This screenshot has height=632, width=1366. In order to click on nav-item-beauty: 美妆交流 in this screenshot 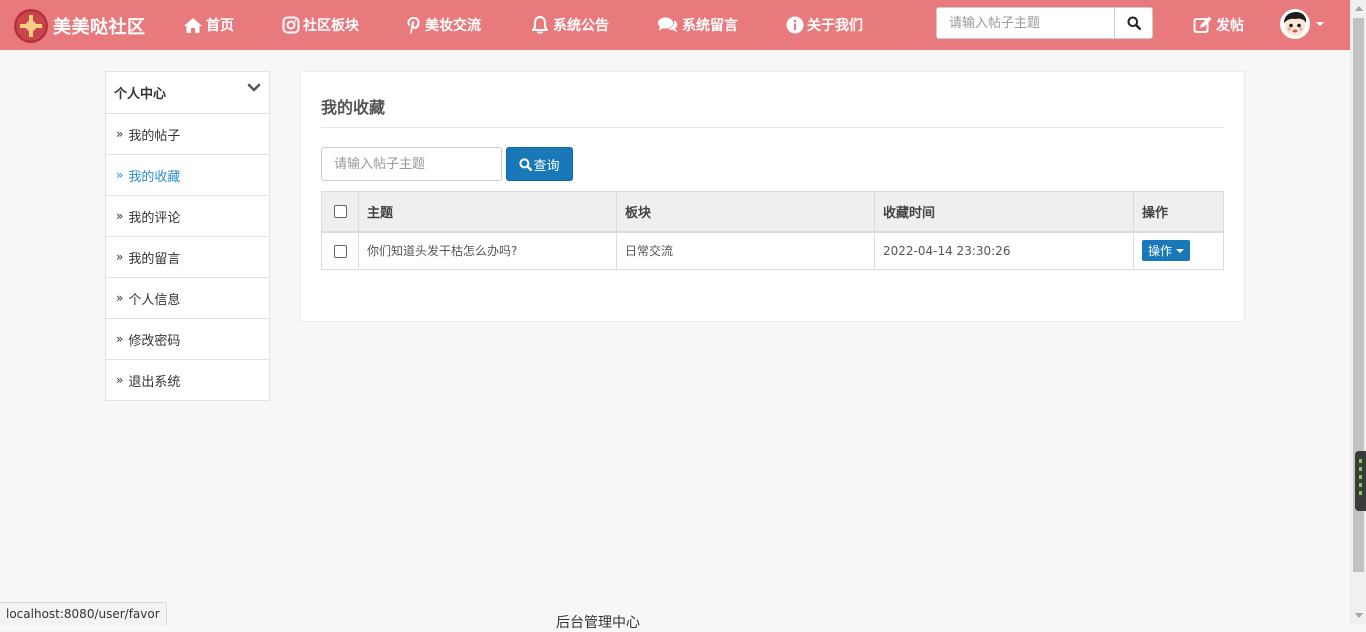, I will do `click(443, 25)`.